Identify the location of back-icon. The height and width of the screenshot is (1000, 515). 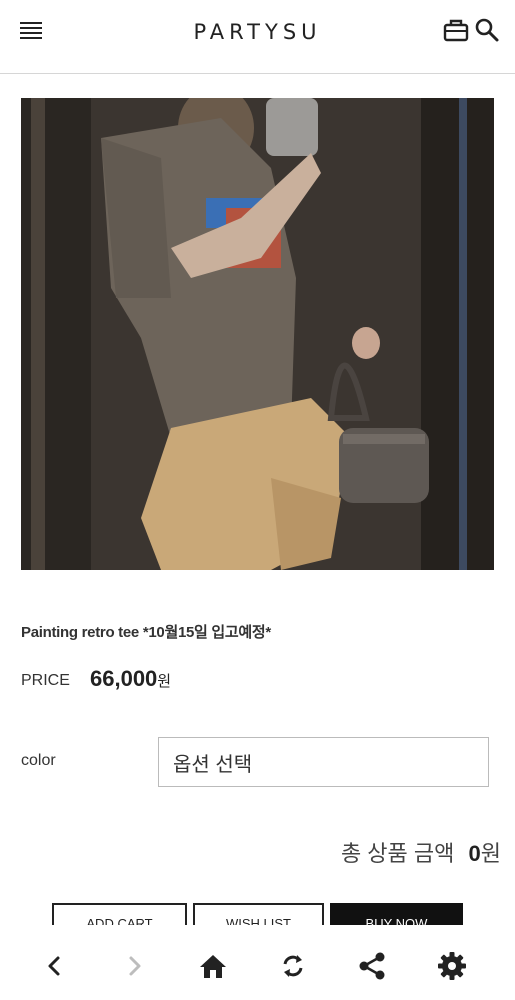
(55, 966).